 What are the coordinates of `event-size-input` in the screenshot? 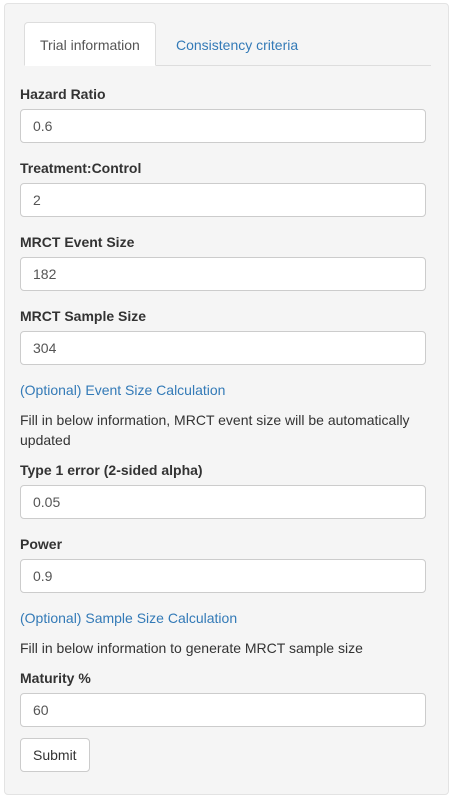 It's located at (223, 274).